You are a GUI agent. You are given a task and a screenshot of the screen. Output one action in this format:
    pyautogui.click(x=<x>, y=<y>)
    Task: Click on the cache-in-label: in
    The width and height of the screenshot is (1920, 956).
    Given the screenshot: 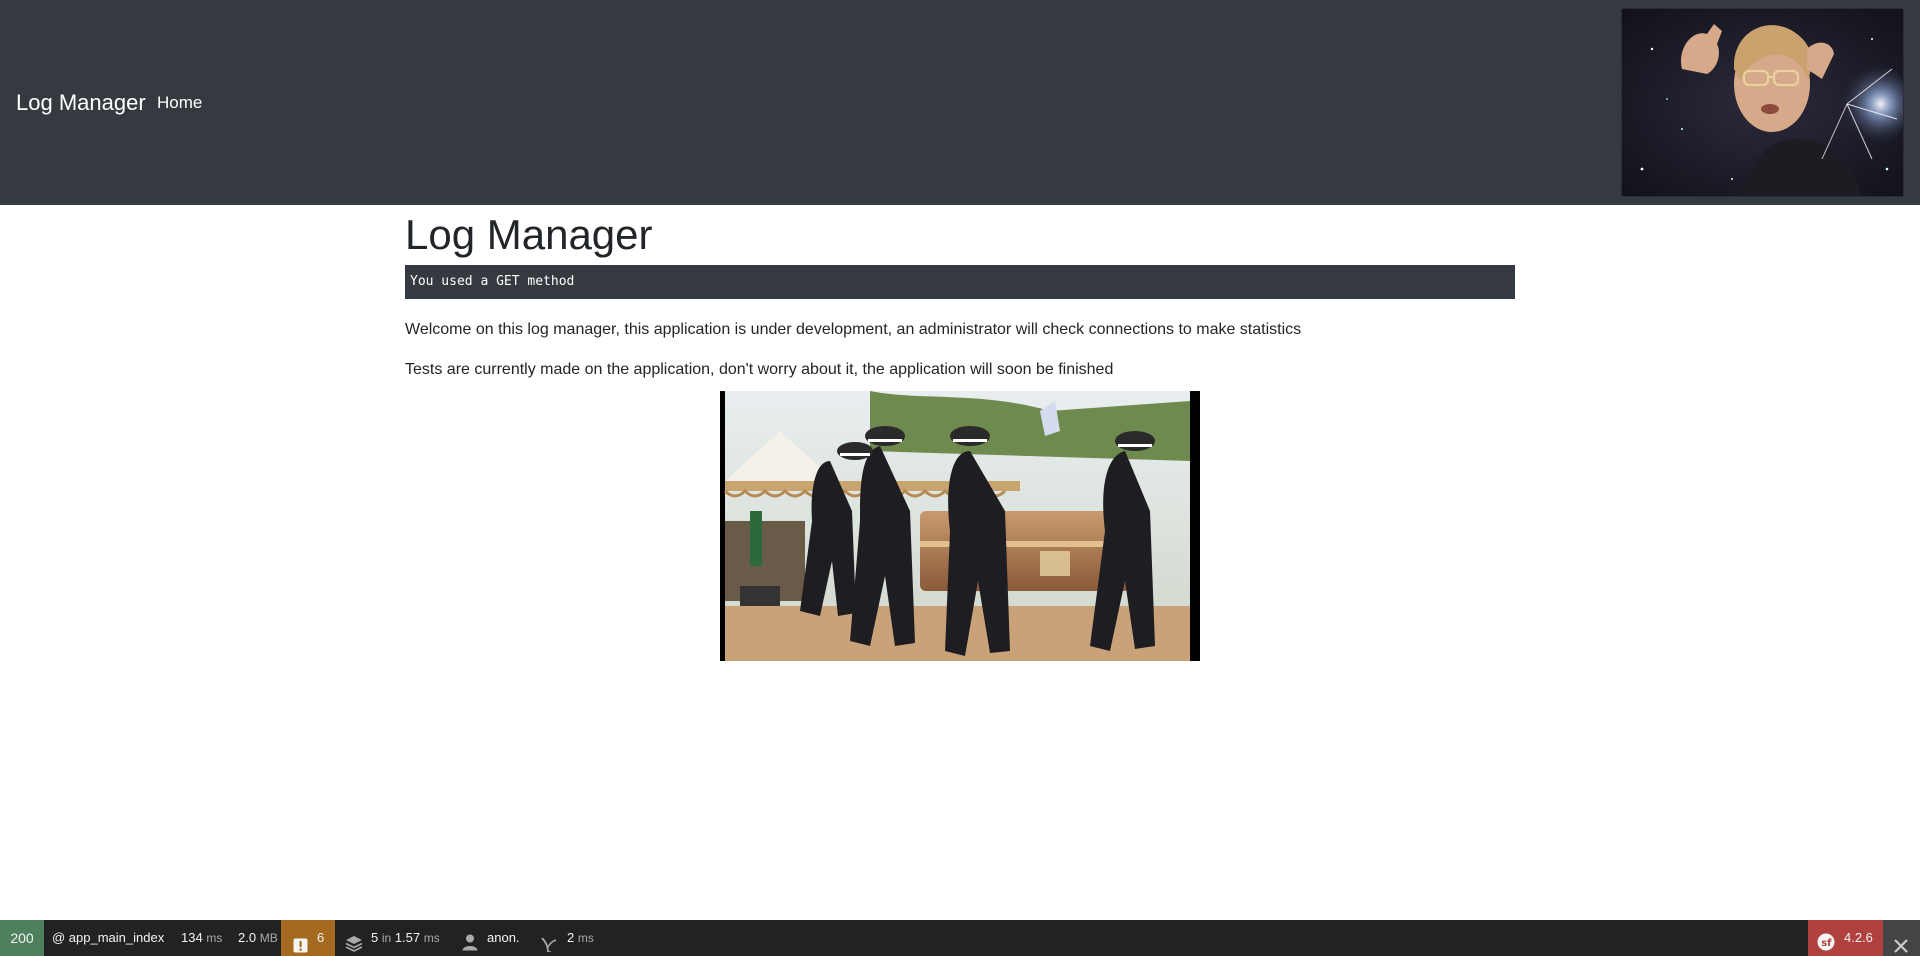 What is the action you would take?
    pyautogui.click(x=386, y=938)
    